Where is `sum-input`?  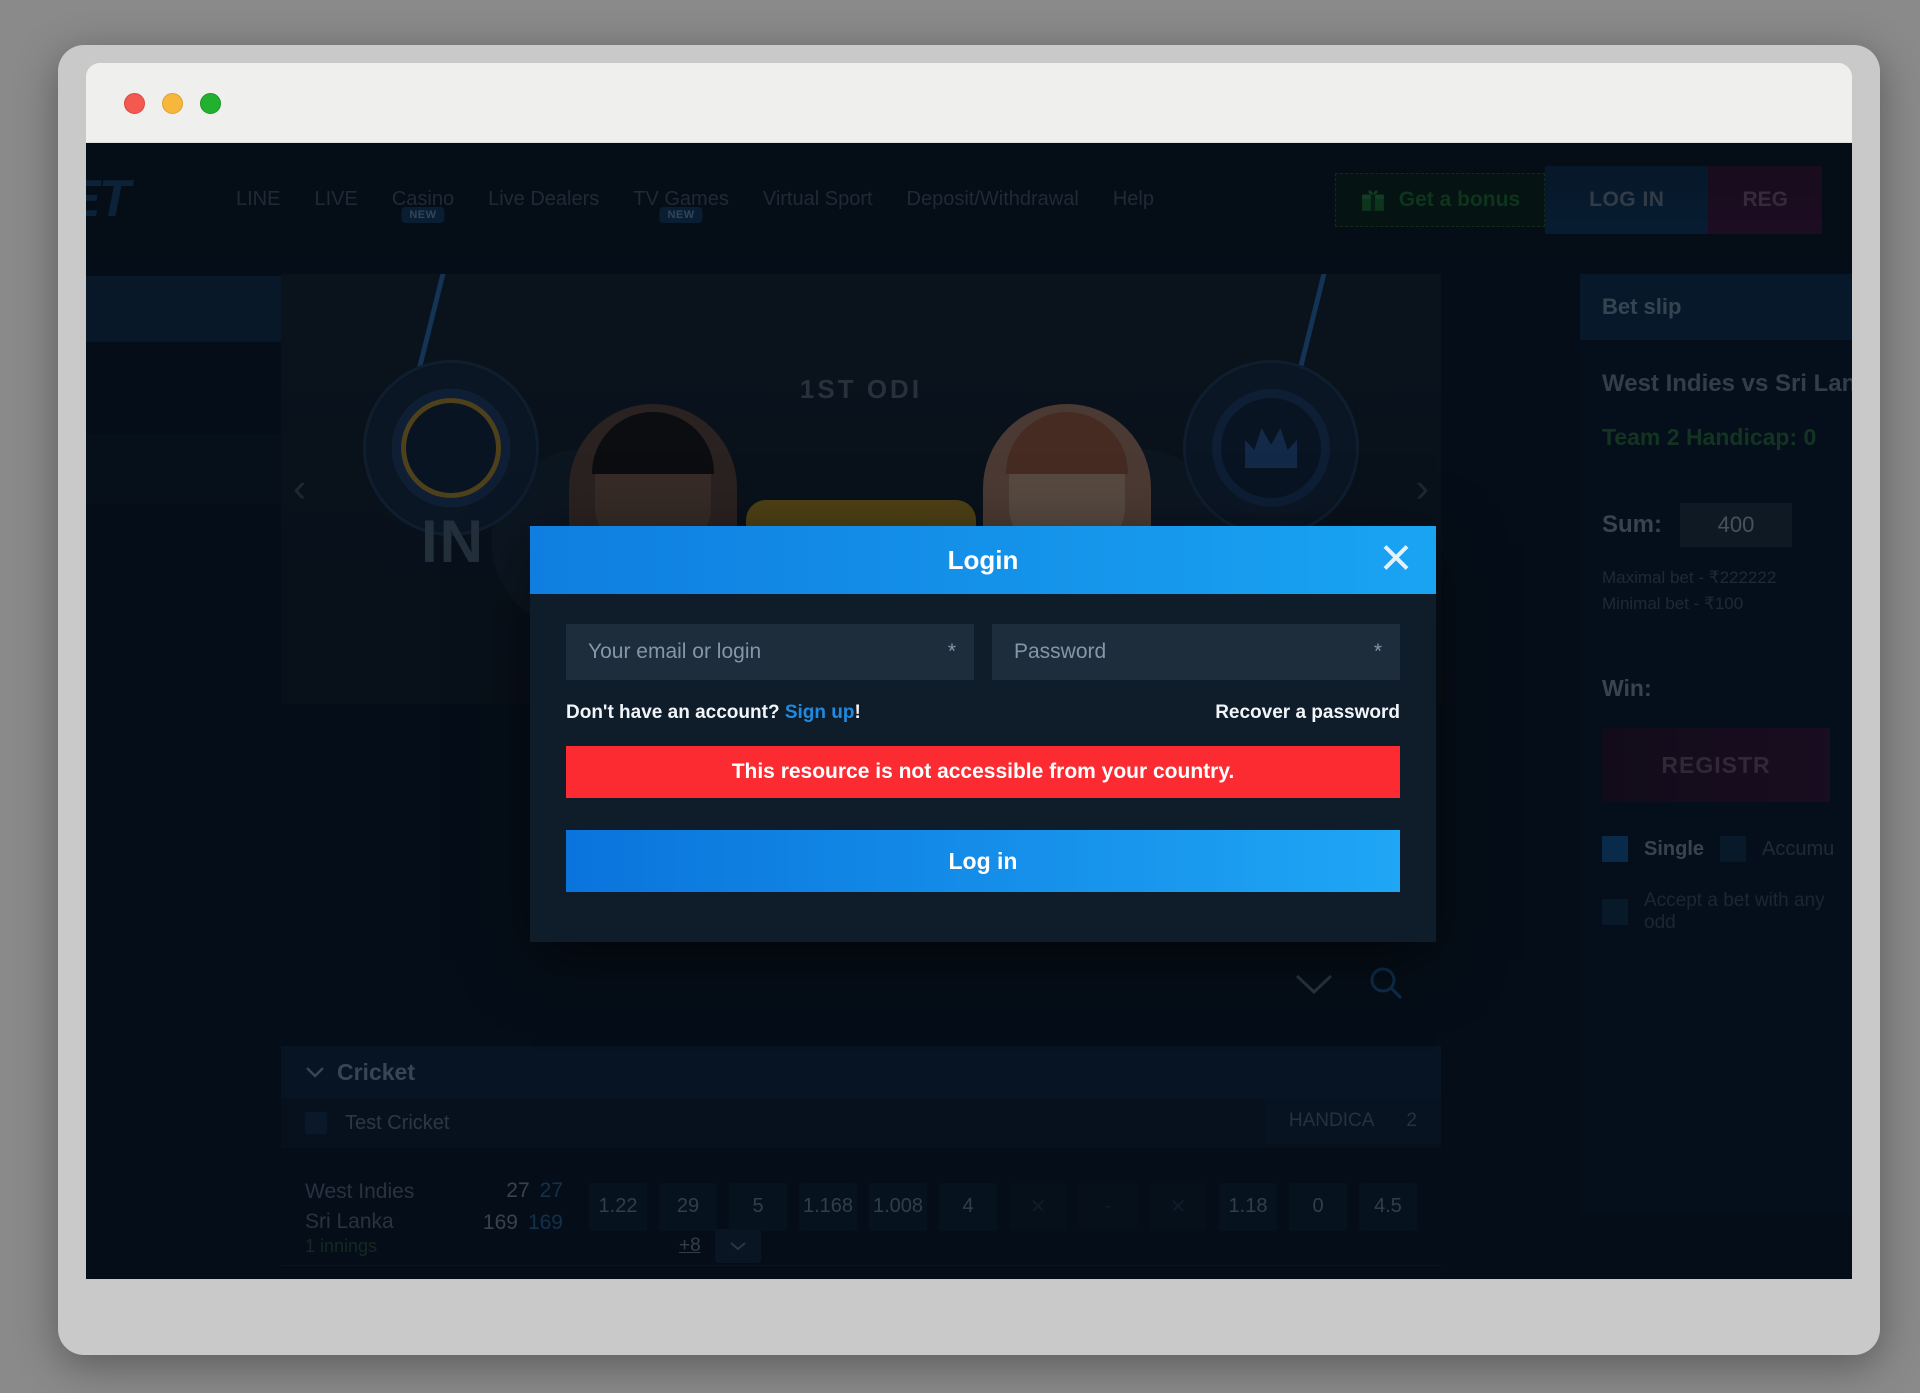
sum-input is located at coordinates (1736, 525).